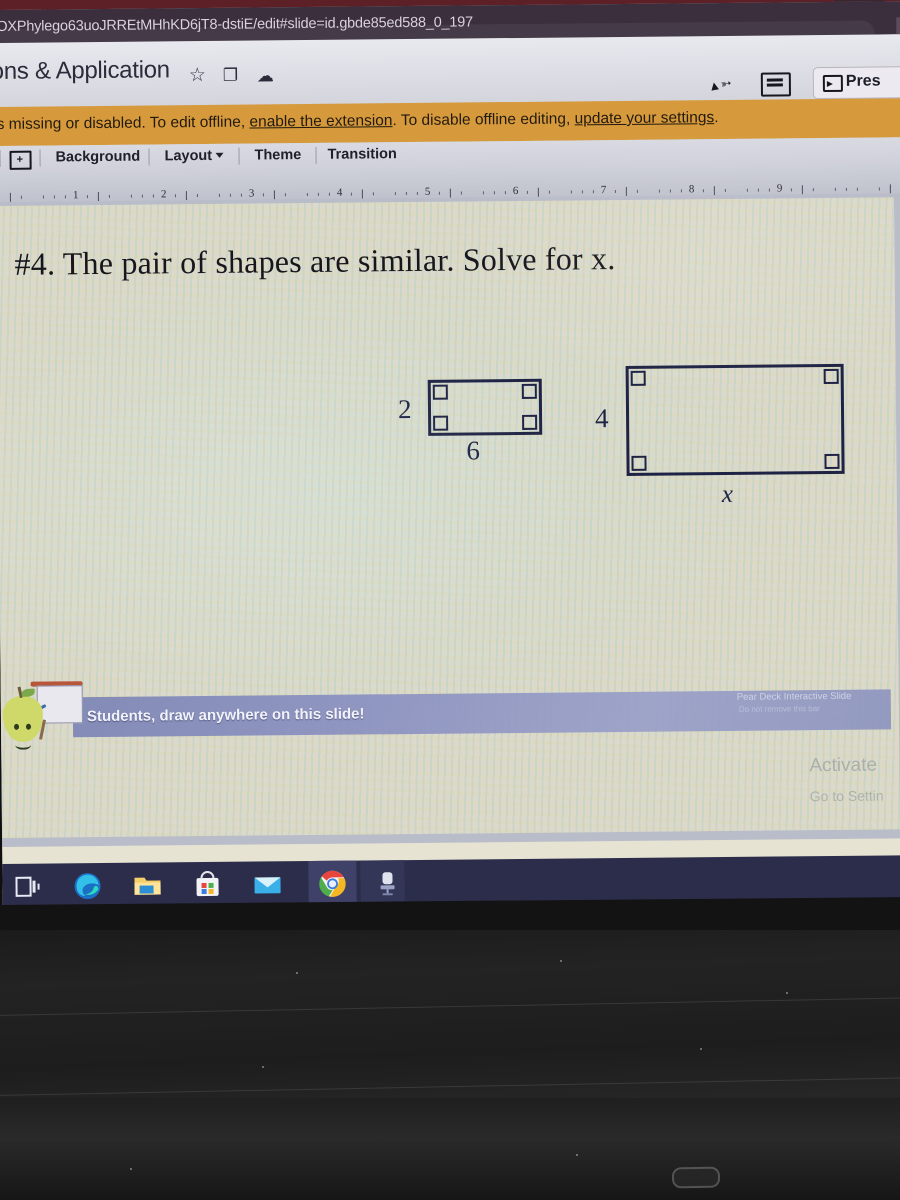 The width and height of the screenshot is (900, 1200). What do you see at coordinates (727, 494) in the screenshot?
I see `large-rect-width-label: x` at bounding box center [727, 494].